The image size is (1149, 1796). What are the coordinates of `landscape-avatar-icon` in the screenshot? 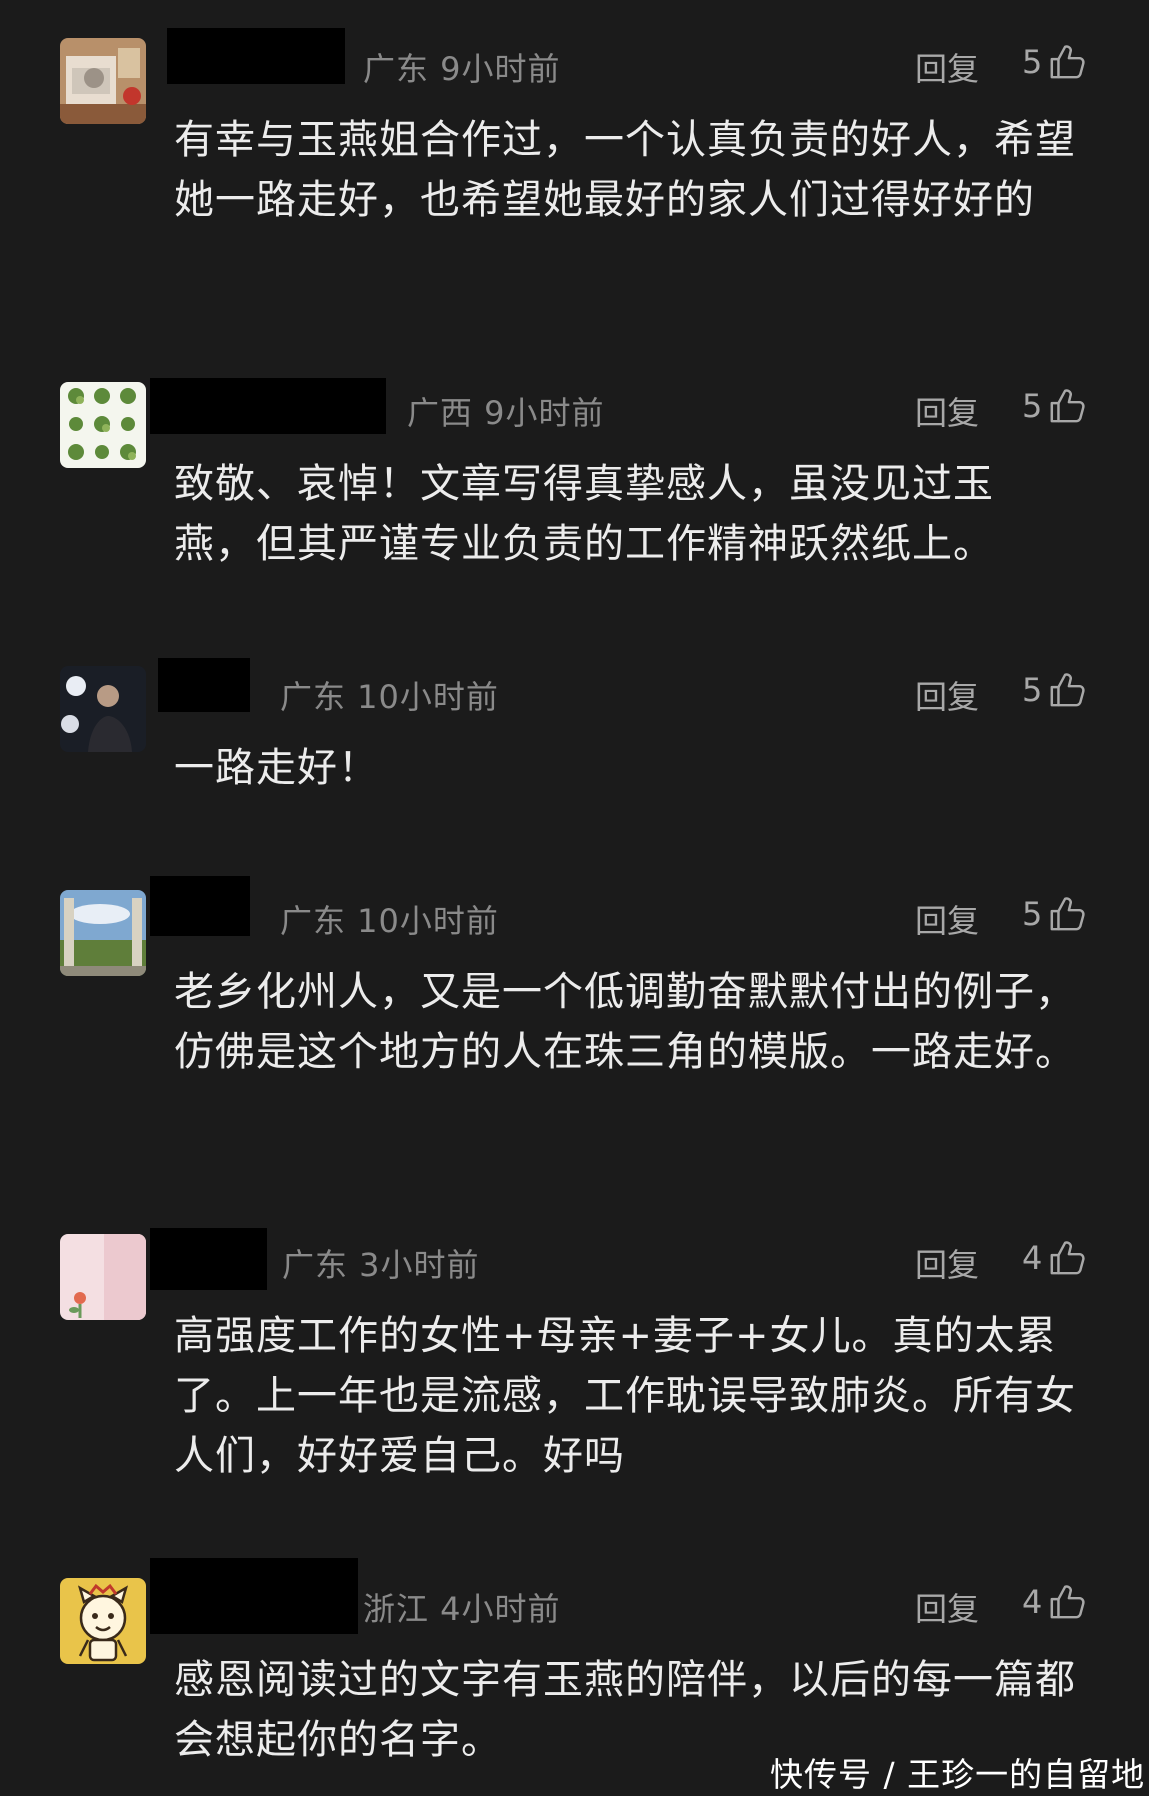 It's located at (103, 933).